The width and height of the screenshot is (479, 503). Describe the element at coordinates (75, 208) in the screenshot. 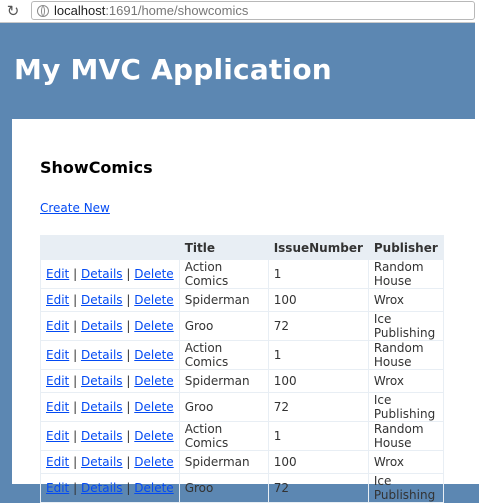

I see `create-new-link: Create New` at that location.